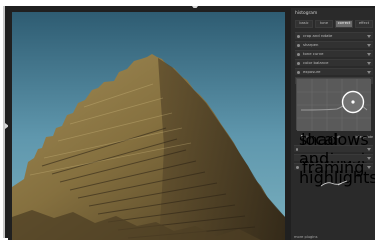 This screenshot has height=242, width=375. I want to click on module-row: framing, so click(333, 167).